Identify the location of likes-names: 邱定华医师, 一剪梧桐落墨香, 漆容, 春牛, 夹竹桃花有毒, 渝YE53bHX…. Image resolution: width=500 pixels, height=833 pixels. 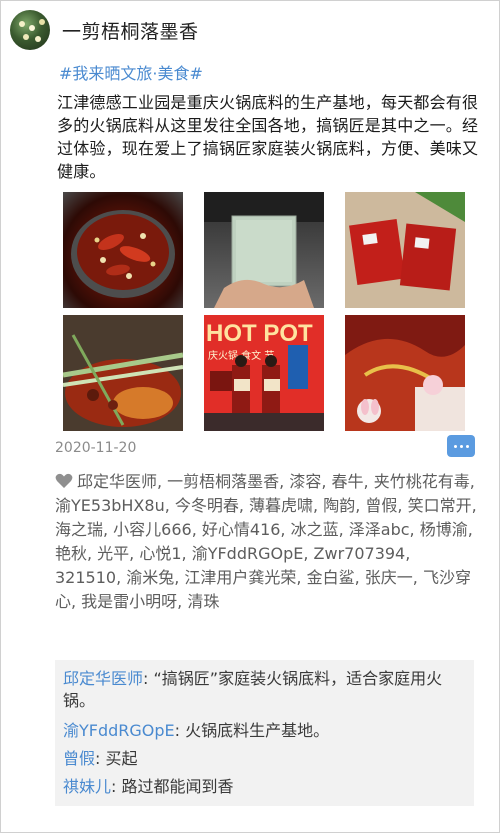
(266, 541).